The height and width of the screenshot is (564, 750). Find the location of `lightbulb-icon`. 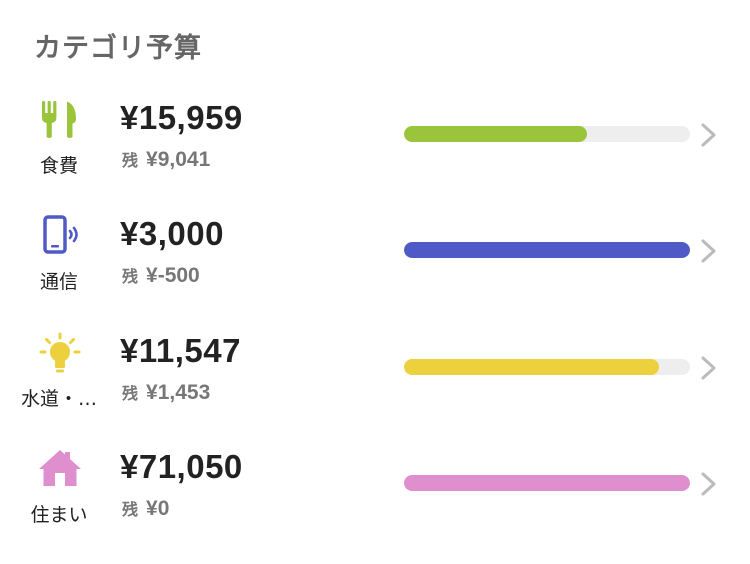

lightbulb-icon is located at coordinates (60, 356).